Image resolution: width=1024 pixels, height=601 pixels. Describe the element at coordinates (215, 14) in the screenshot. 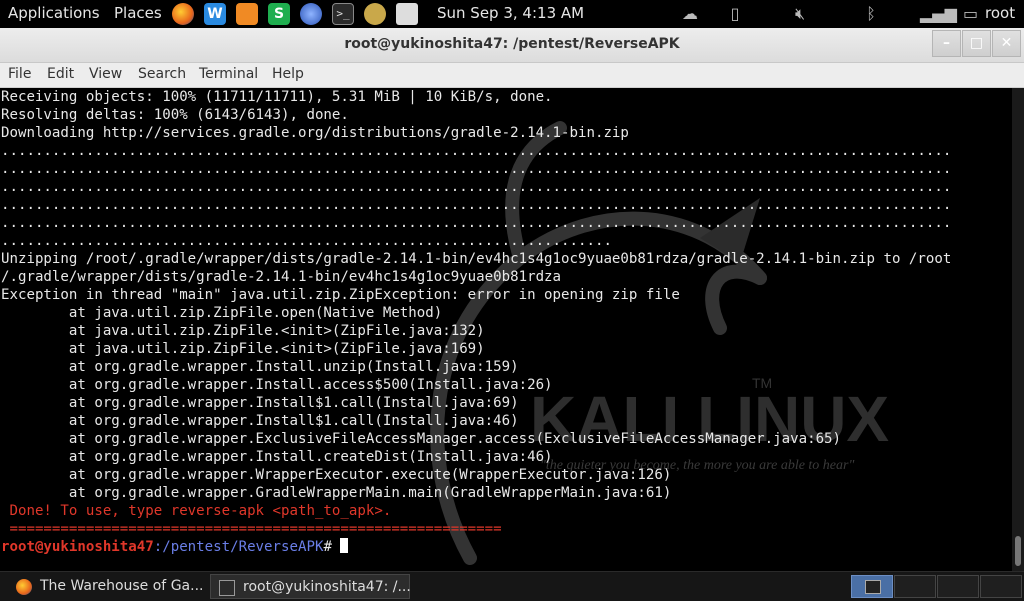

I see `writer-launcher-icon: W` at that location.